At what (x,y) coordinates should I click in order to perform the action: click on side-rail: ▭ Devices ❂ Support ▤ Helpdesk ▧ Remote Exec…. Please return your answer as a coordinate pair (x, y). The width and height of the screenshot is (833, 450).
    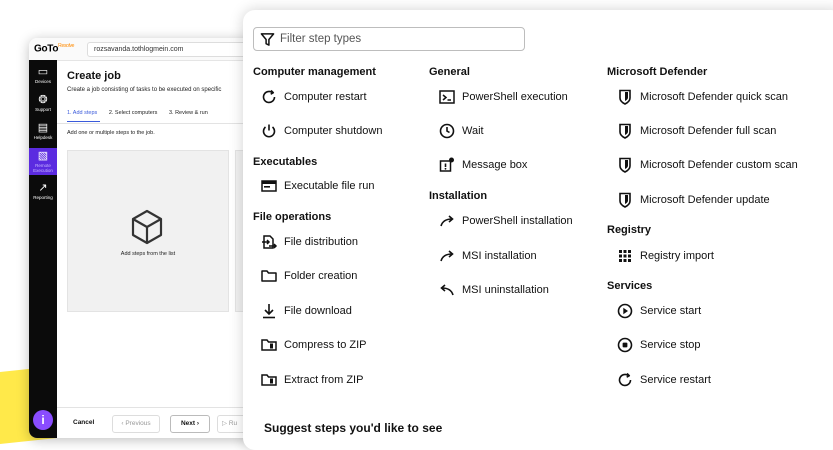
    Looking at the image, I should click on (43, 249).